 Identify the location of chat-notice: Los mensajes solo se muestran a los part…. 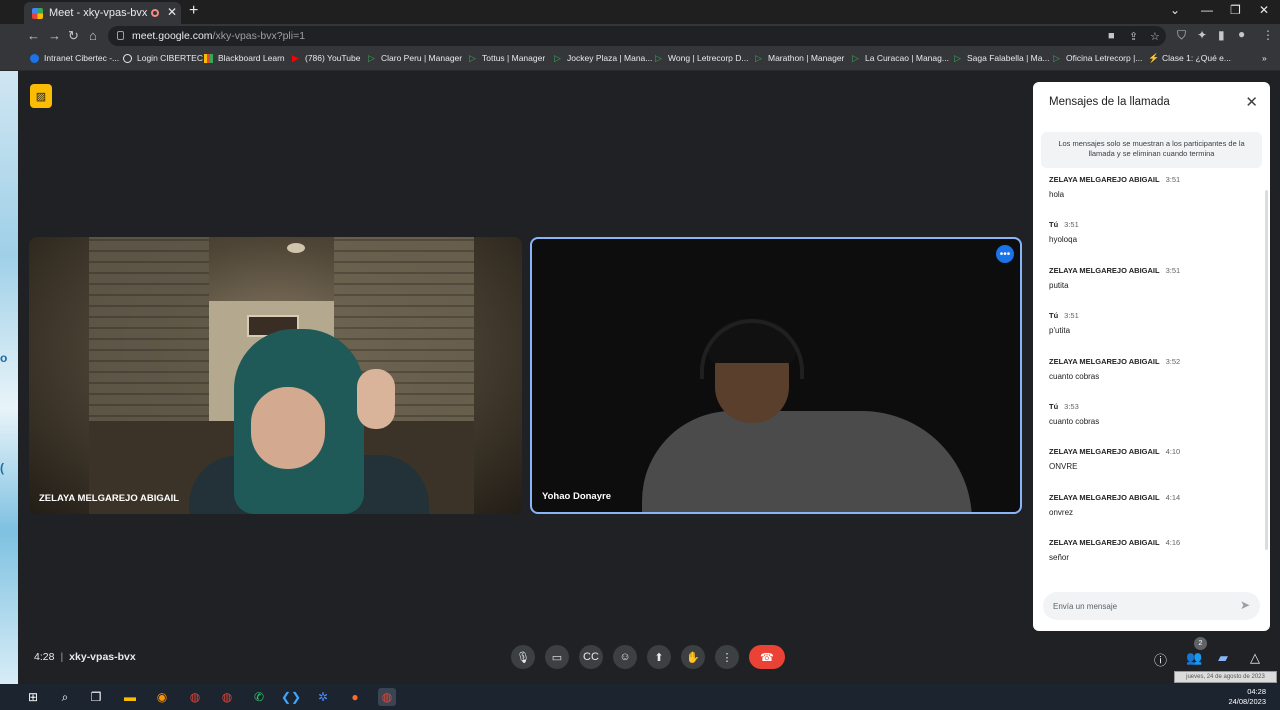
(1151, 150).